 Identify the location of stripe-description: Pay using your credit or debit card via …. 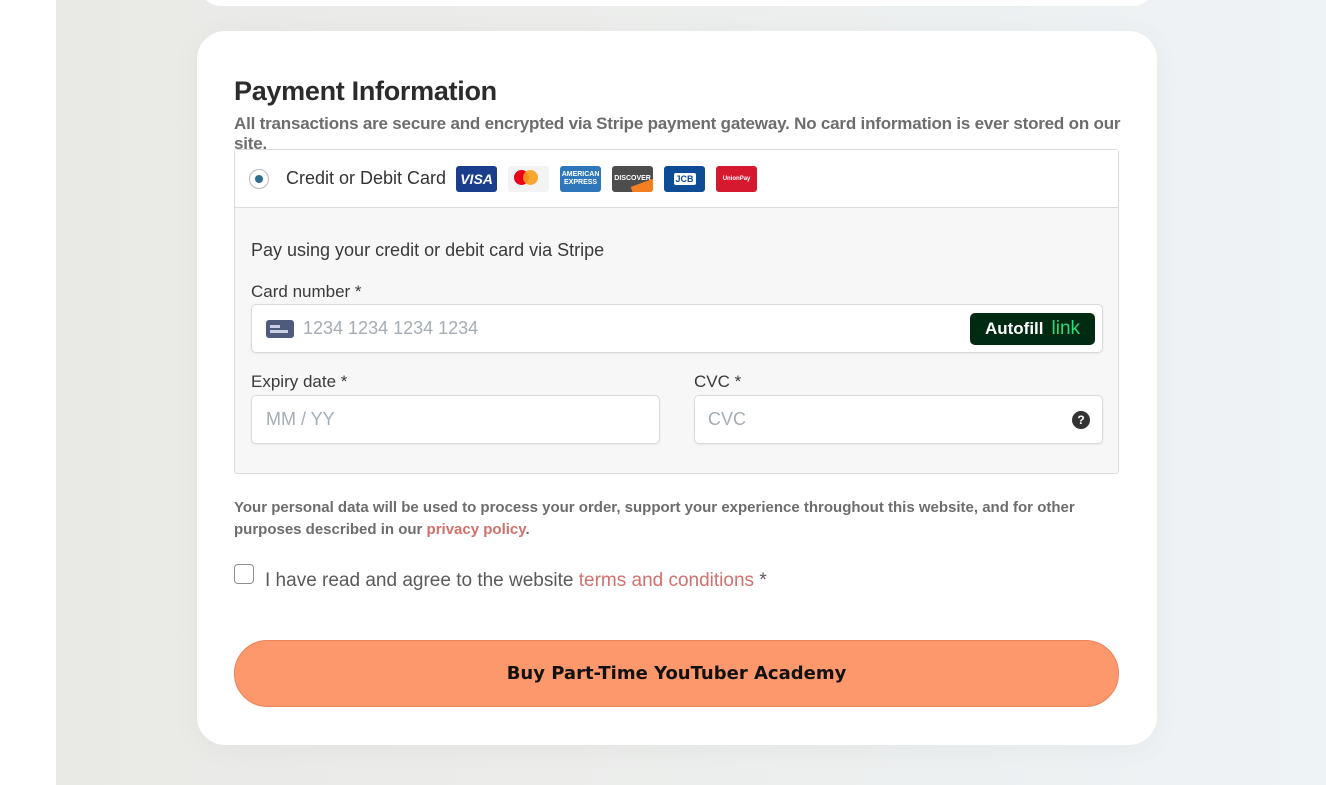
(428, 250).